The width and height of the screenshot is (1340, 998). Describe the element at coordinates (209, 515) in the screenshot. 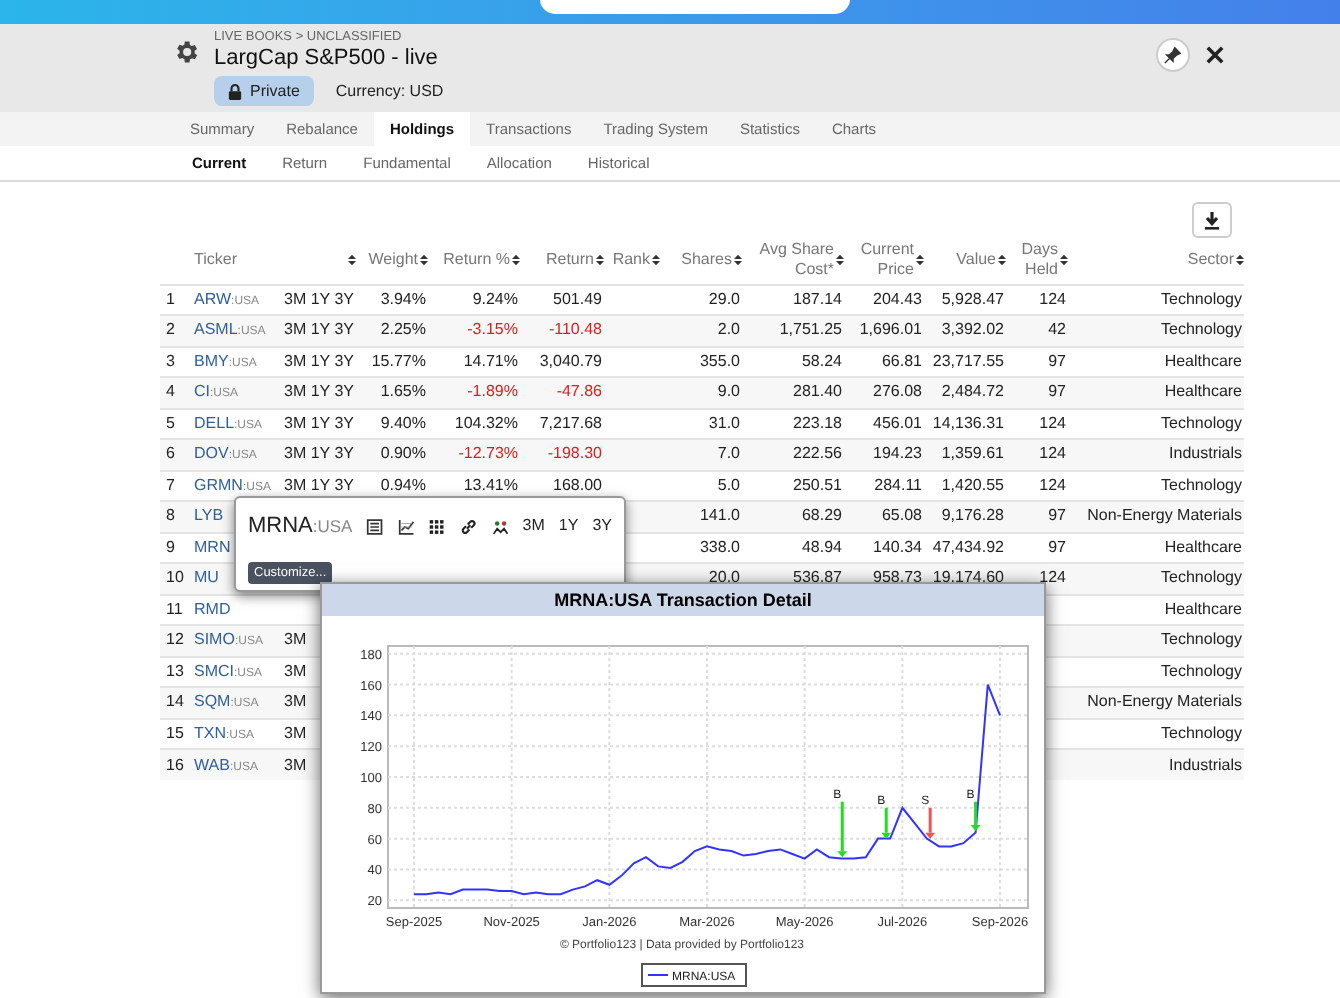

I see `ticker-link: LYB` at that location.